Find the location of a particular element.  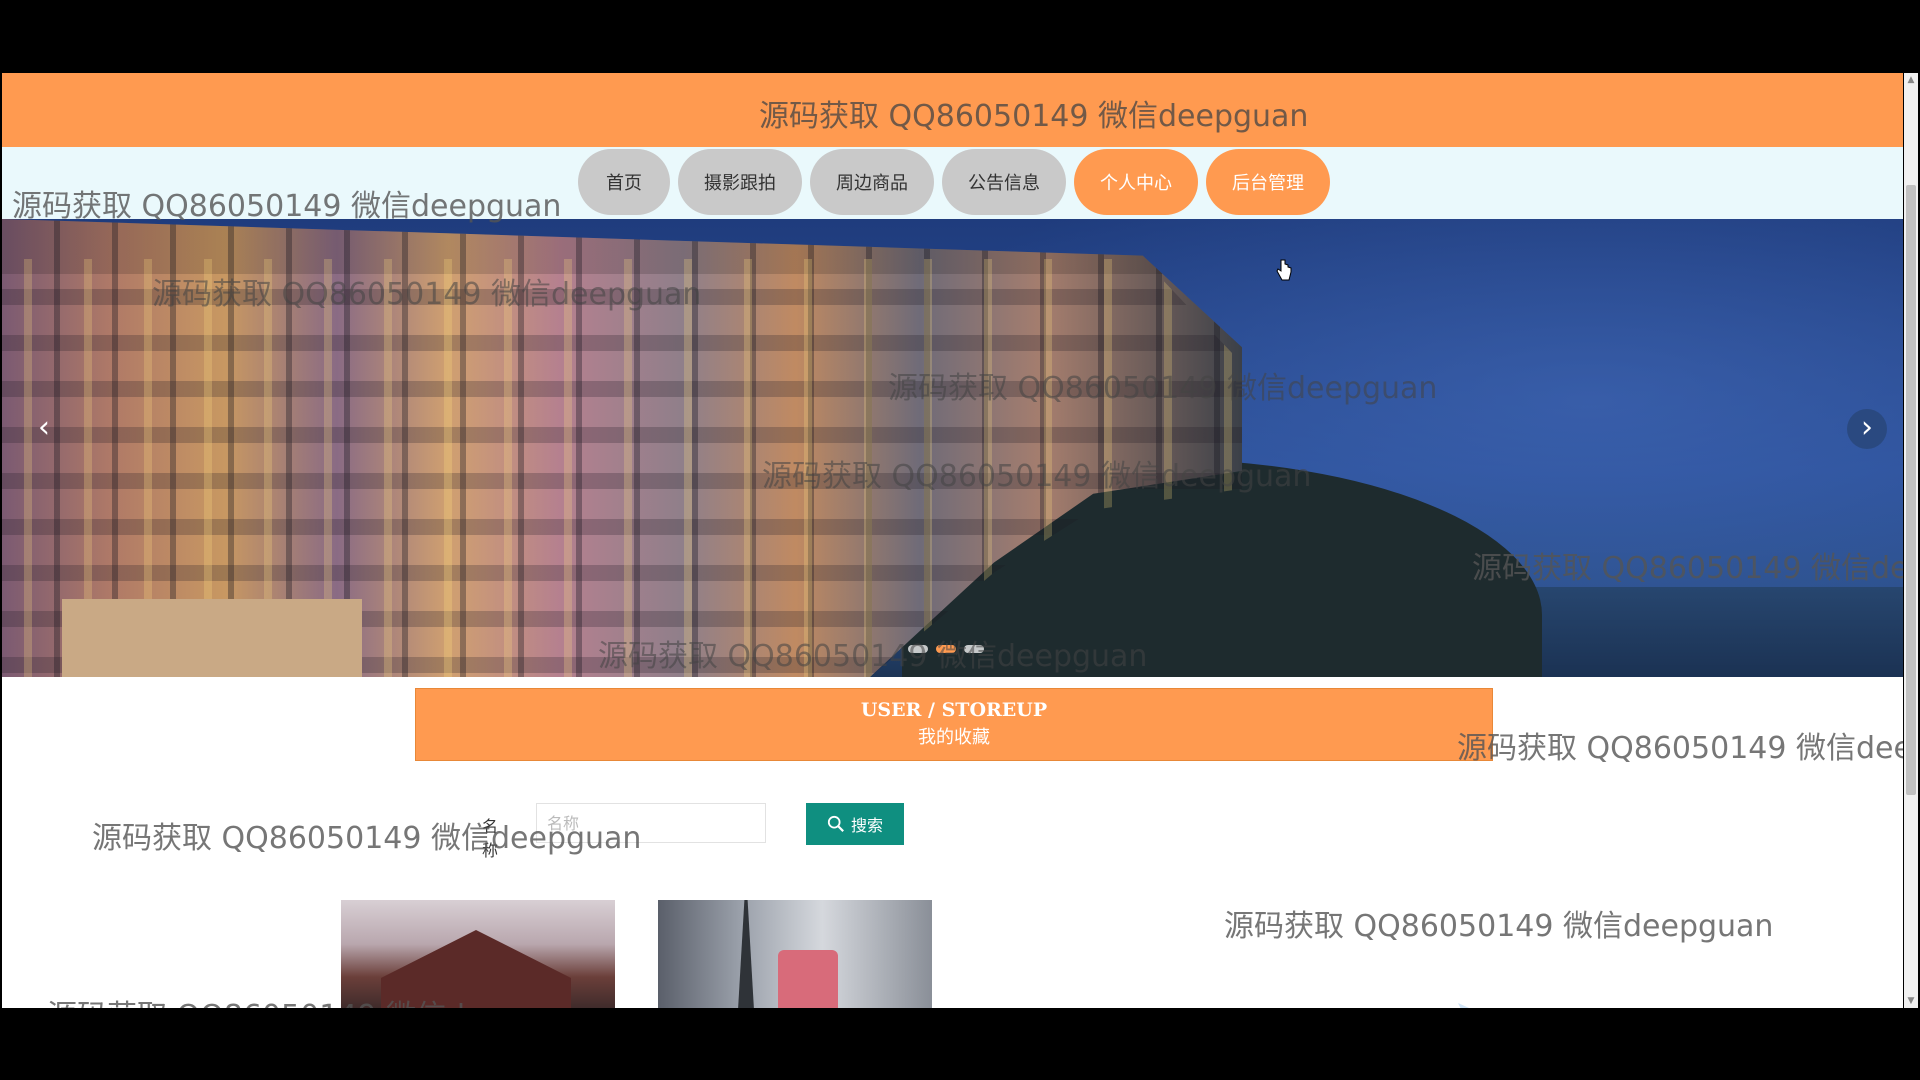

section-title-zh: 我的收藏 is located at coordinates (954, 737).